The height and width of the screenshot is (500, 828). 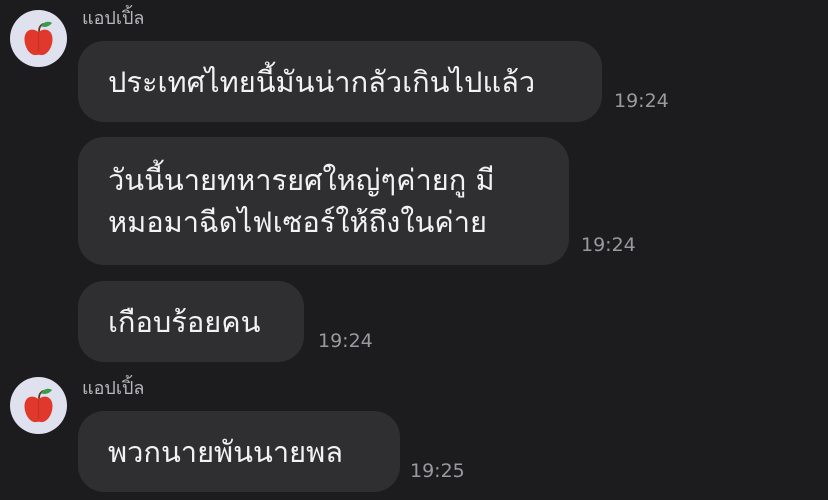 What do you see at coordinates (322, 81) in the screenshot?
I see `message-text: ประเทศไทยนี้มันน่ากลัวเกินไปแล้ว` at bounding box center [322, 81].